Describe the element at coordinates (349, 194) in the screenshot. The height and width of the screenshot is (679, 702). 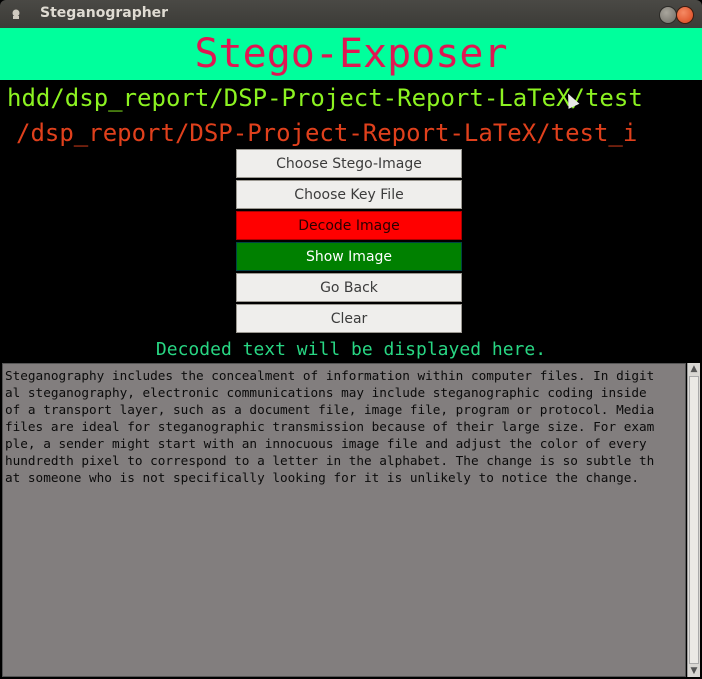
I see `choose-key-file-button: Choose Key File` at that location.